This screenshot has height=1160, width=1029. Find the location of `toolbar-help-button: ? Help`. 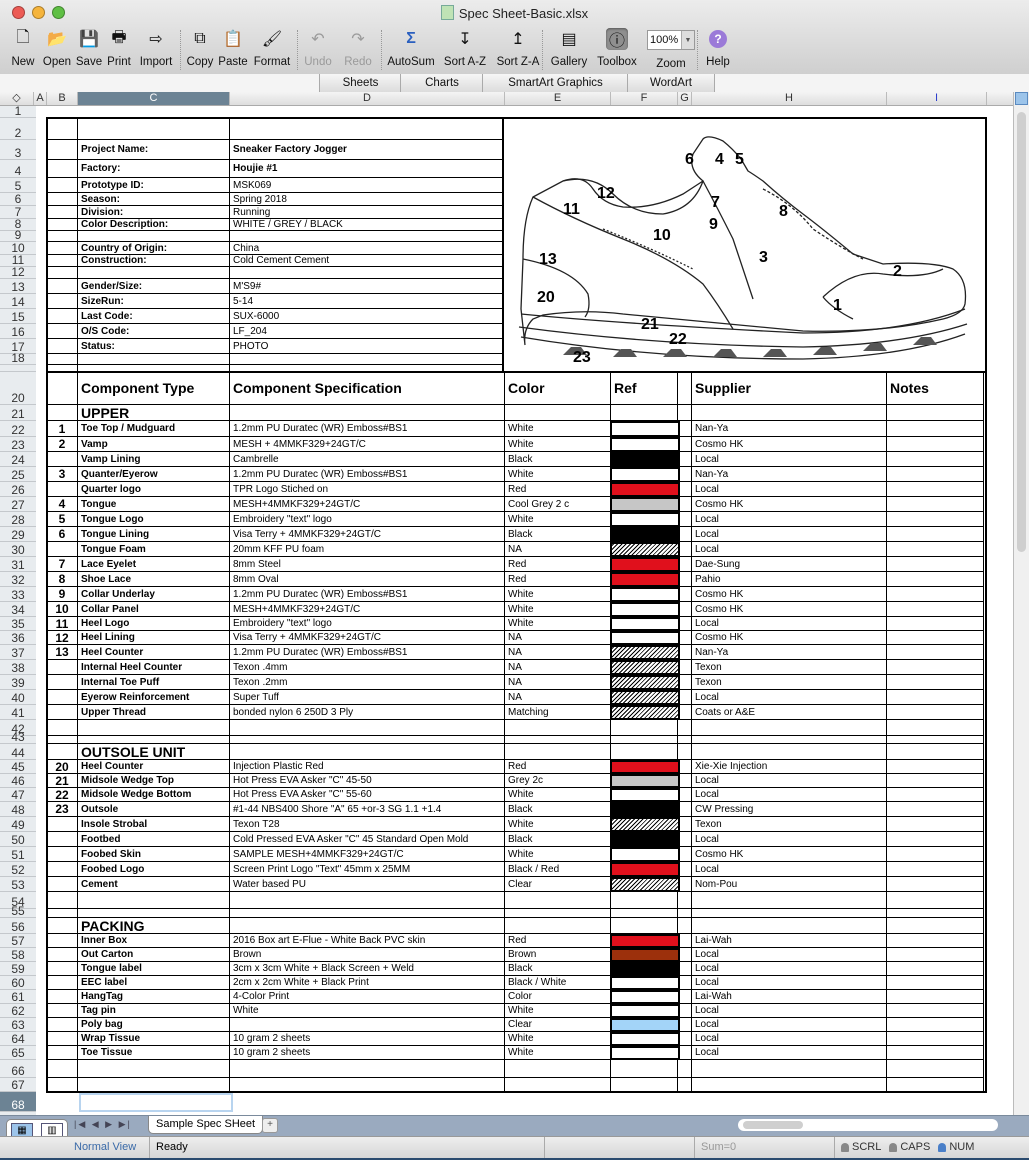

toolbar-help-button: ? Help is located at coordinates (718, 47).